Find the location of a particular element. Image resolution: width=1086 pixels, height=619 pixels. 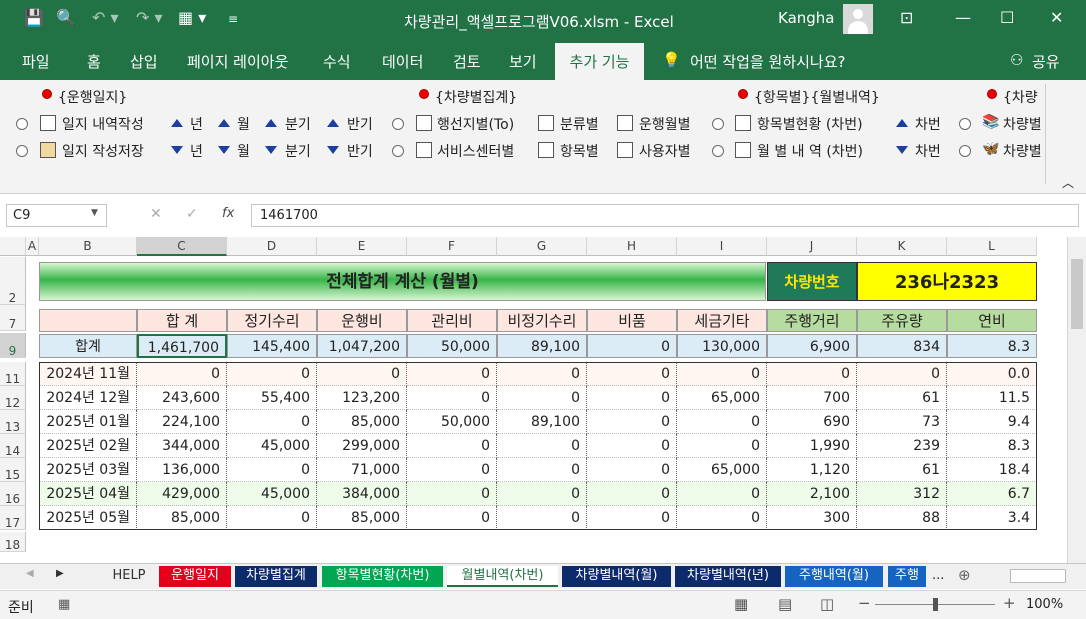

total-cell-8: 6,900 is located at coordinates (812, 346).